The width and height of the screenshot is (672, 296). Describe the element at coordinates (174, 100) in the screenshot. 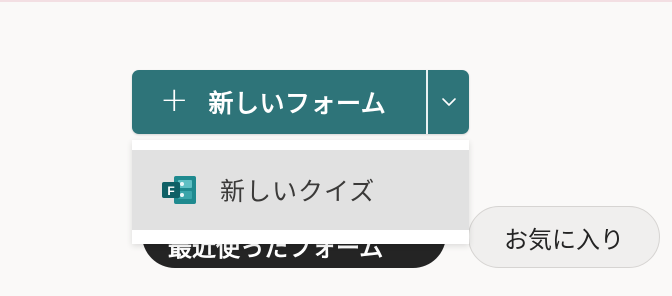

I see `plus-icon: +` at that location.